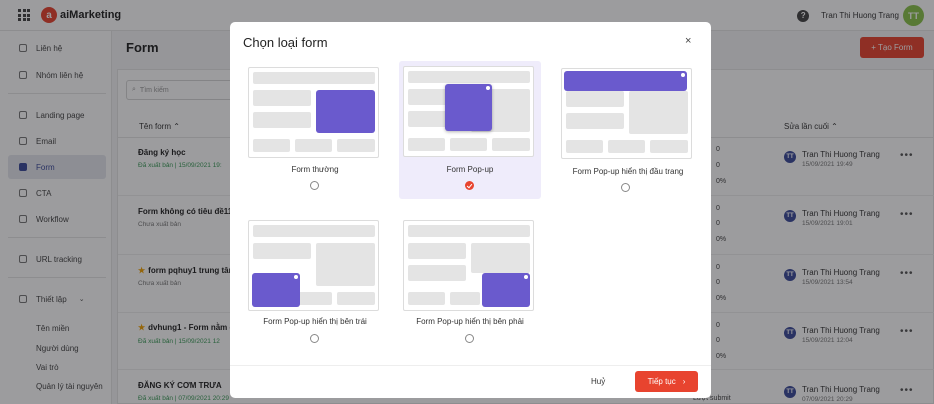 This screenshot has height=404, width=934. Describe the element at coordinates (470, 169) in the screenshot. I see `option-label: Form Pop-up` at that location.